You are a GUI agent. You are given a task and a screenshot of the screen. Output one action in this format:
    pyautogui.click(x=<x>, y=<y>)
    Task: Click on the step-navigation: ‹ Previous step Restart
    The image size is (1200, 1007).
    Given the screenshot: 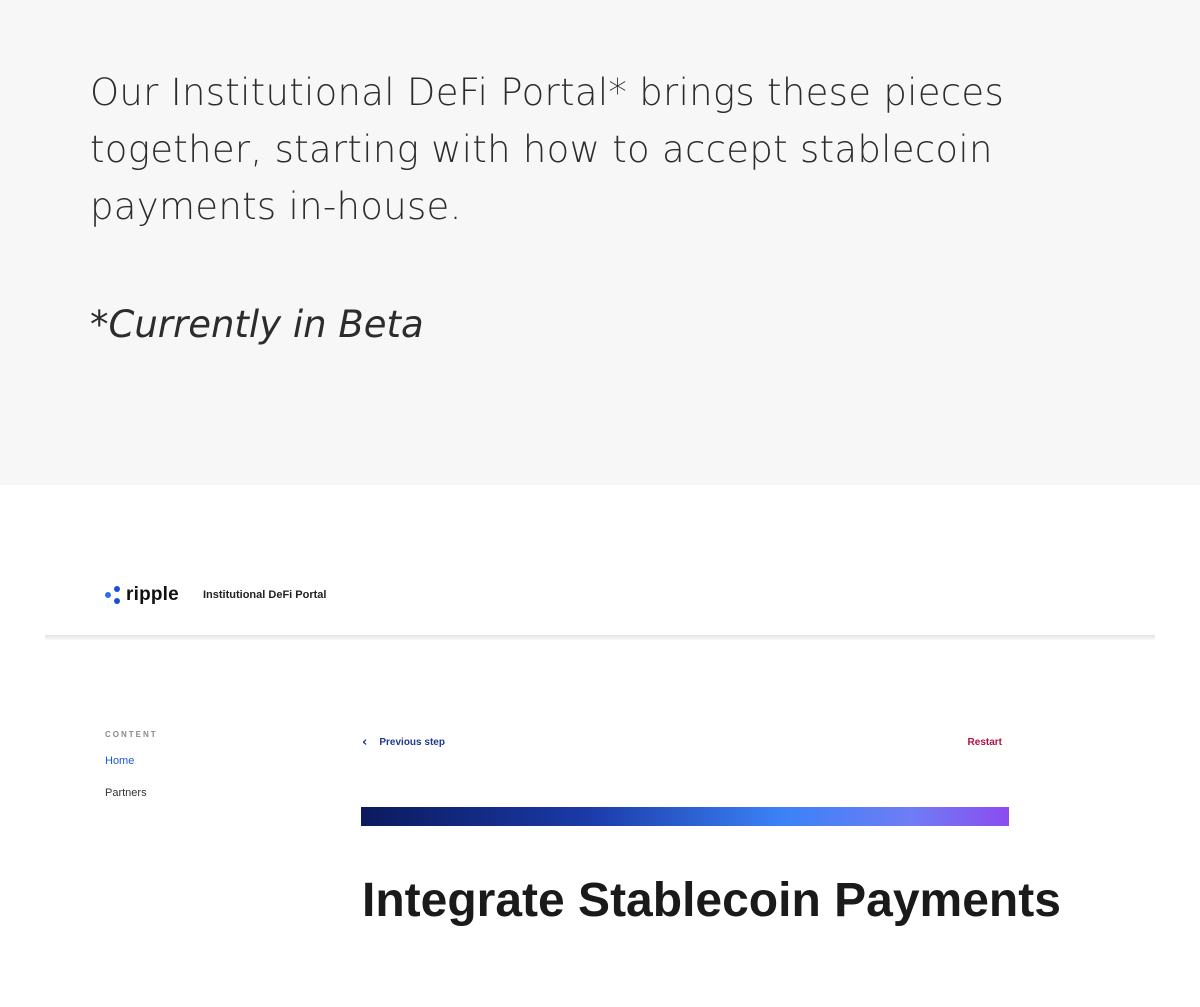 What is the action you would take?
    pyautogui.click(x=682, y=745)
    